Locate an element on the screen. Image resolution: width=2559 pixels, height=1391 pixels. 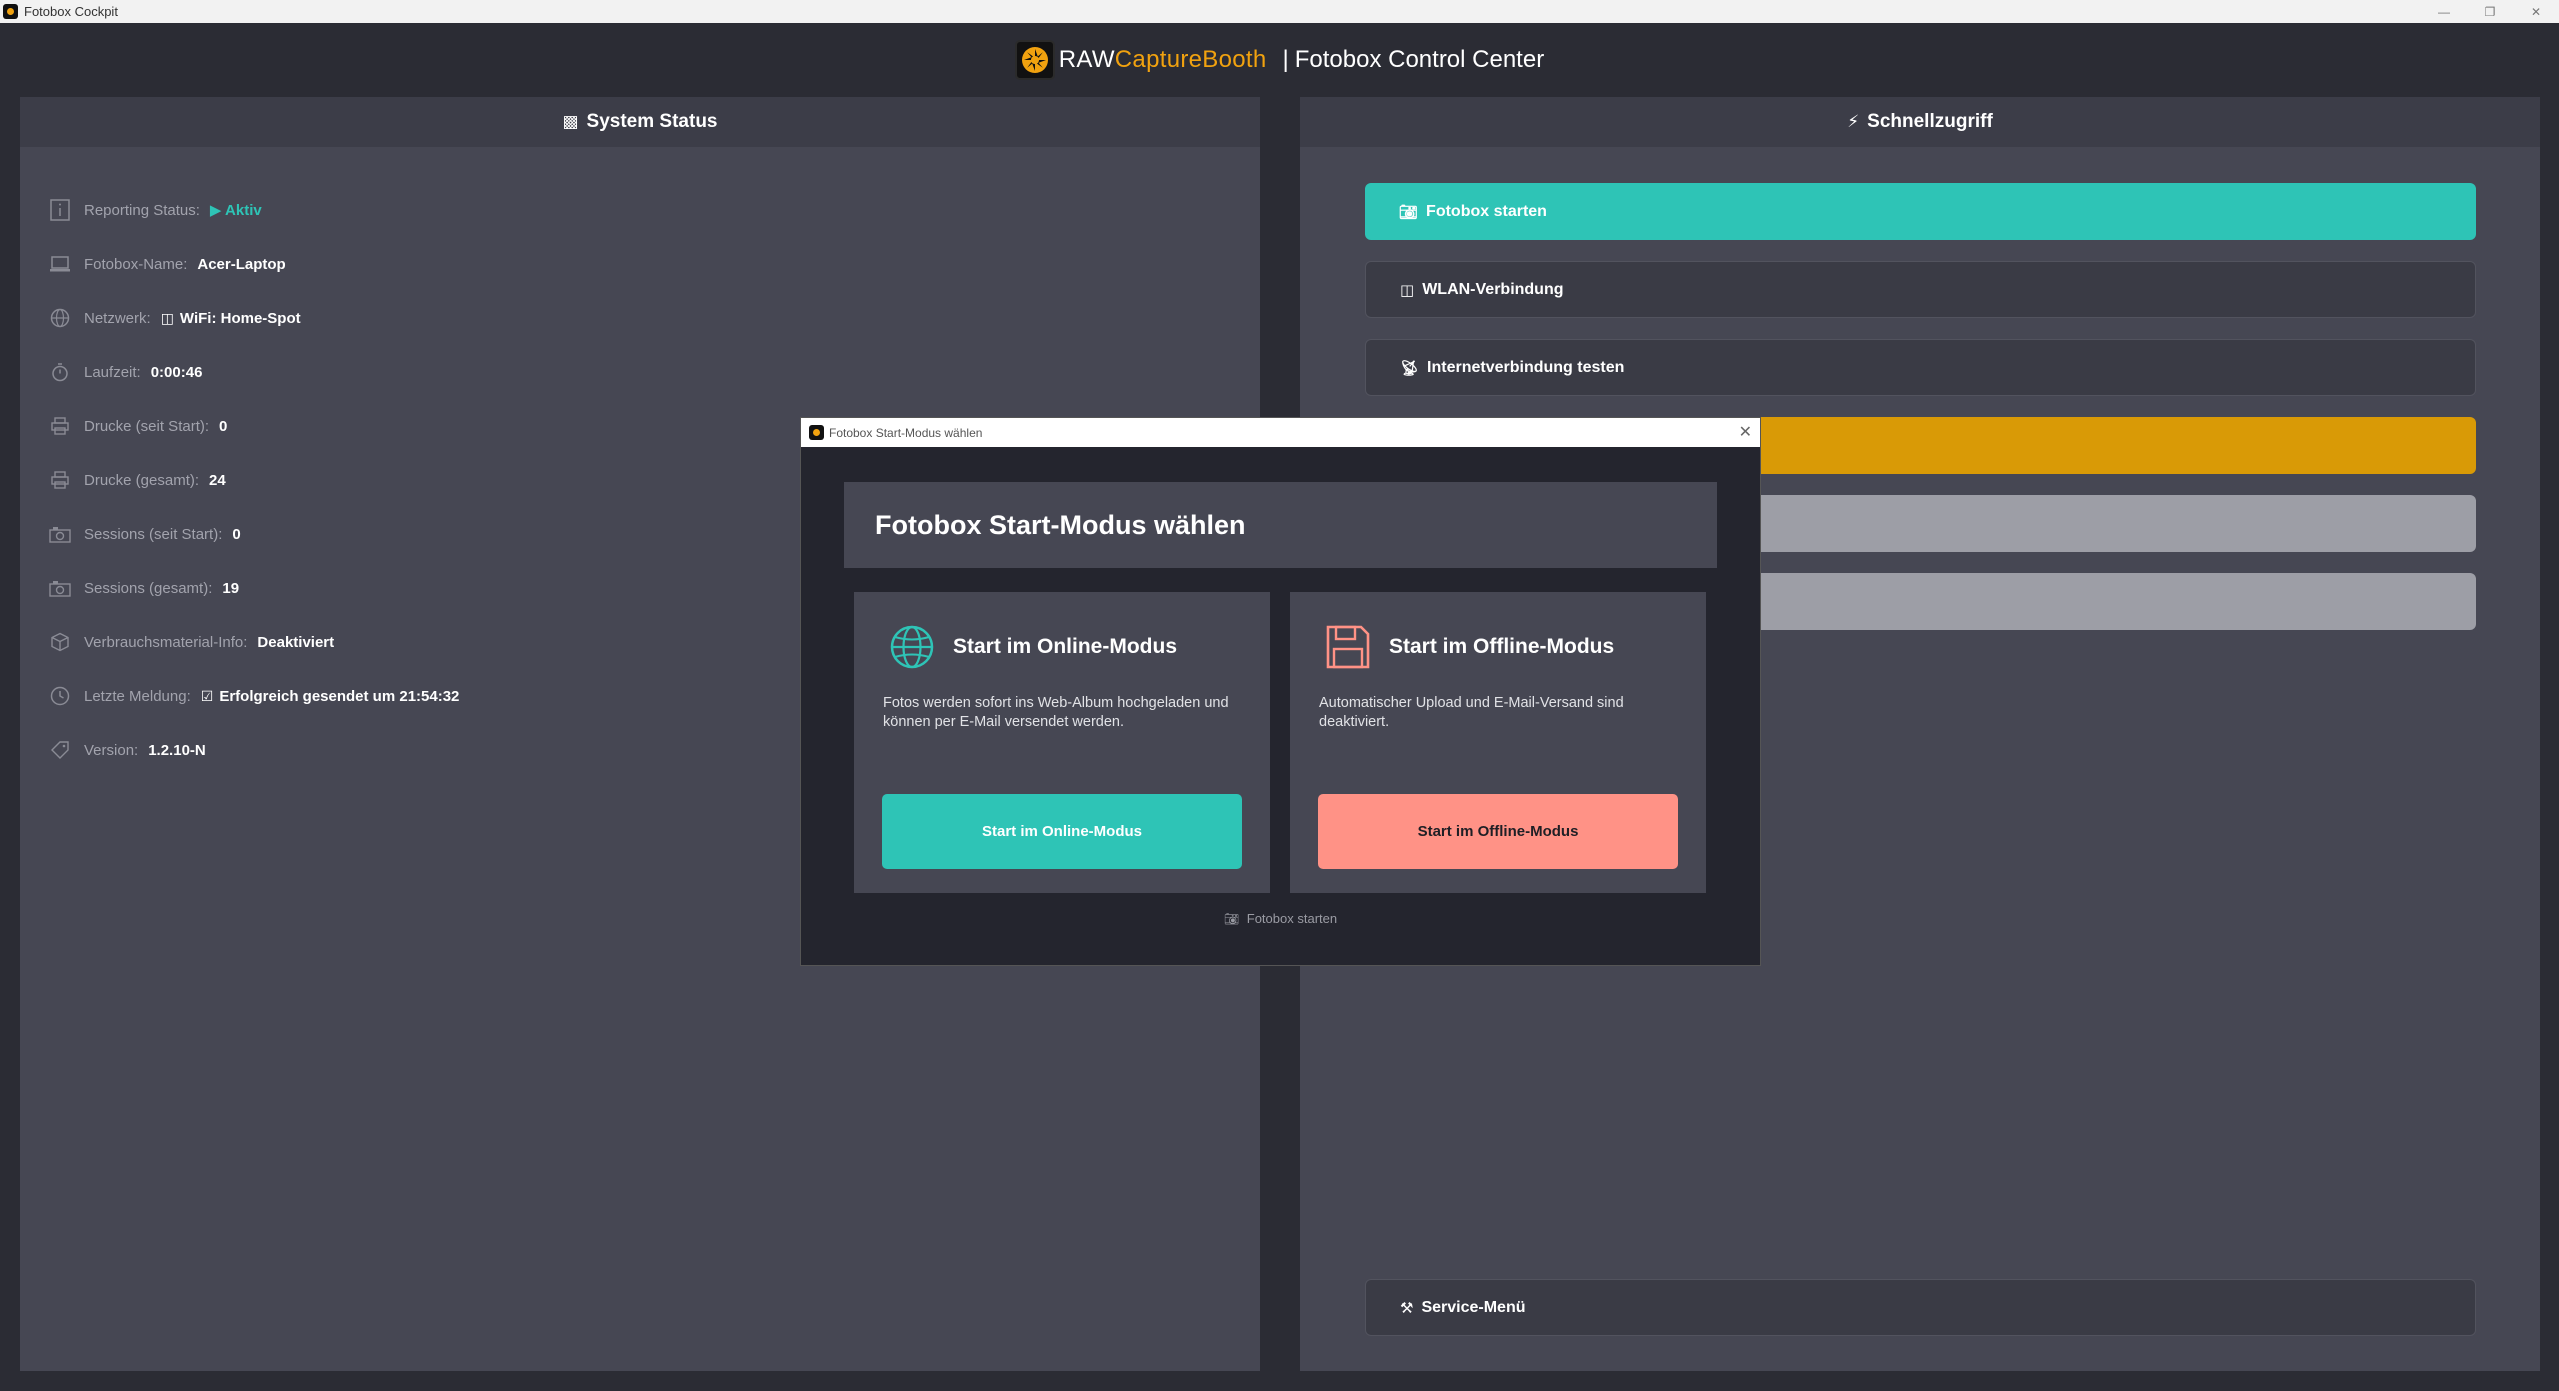
status-value: 0:00:46 is located at coordinates (176, 372).